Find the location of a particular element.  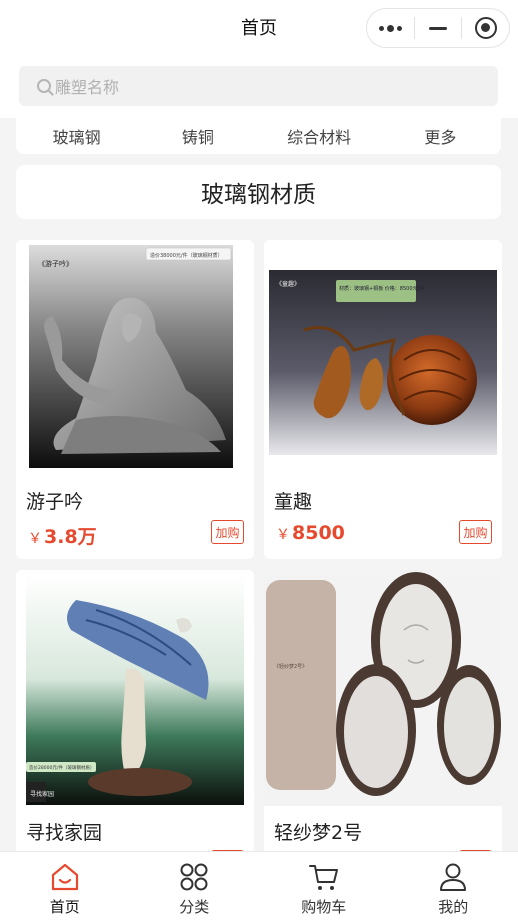

minimize-button is located at coordinates (438, 28).